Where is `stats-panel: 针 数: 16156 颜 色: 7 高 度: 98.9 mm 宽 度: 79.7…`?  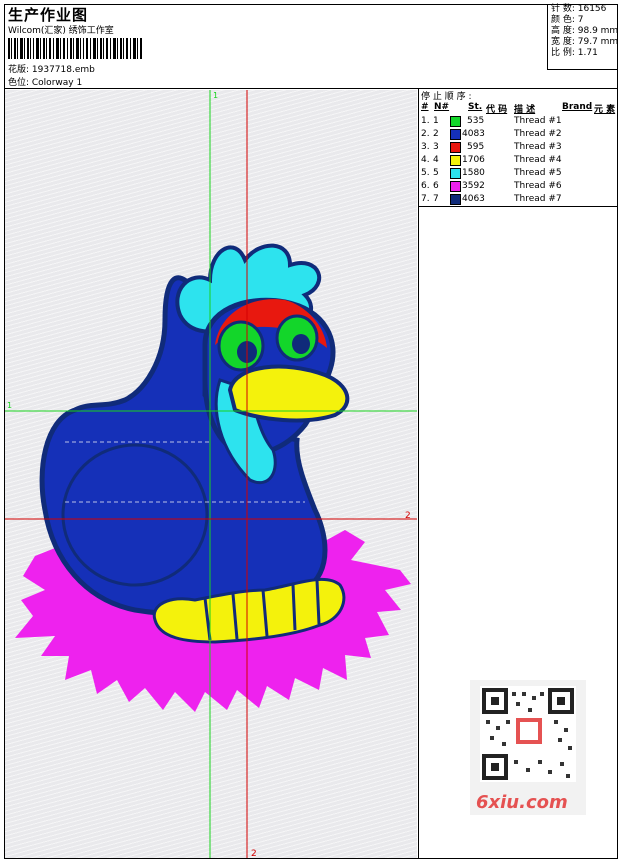 stats-panel: 针 数: 16156 颜 色: 7 高 度: 98.9 mm 宽 度: 79.7… is located at coordinates (582, 37).